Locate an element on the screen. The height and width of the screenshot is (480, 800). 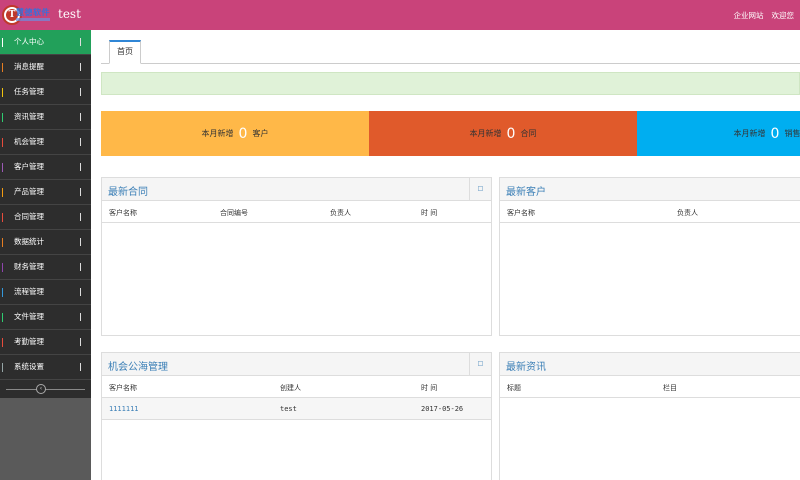
panel-title: 最新资讯 is located at coordinates (526, 367).